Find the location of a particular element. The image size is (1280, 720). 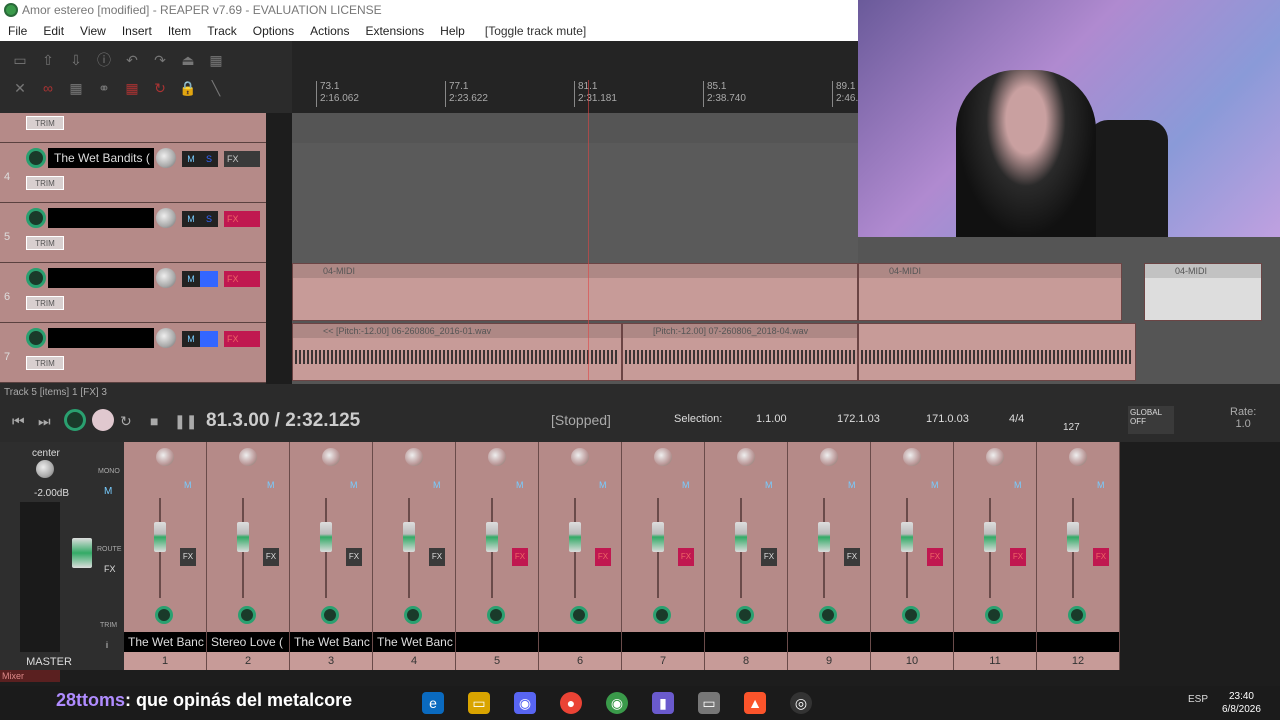

mixer-strip: M FX 6 is located at coordinates (580, 556).